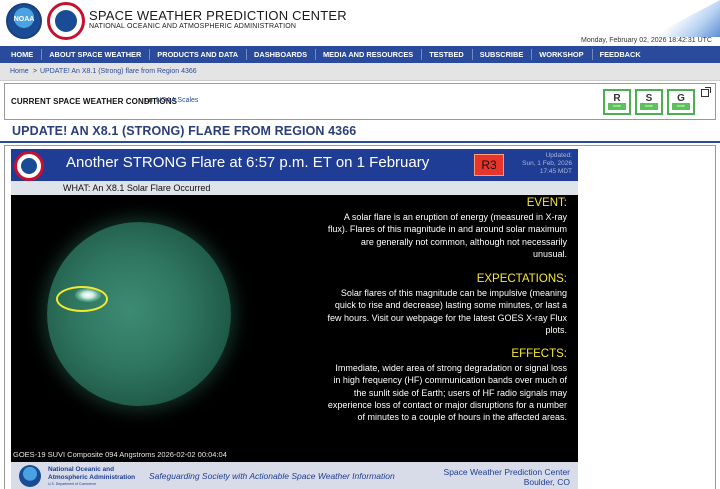  What do you see at coordinates (149, 100) in the screenshot?
I see `conditions-on-text: on` at bounding box center [149, 100].